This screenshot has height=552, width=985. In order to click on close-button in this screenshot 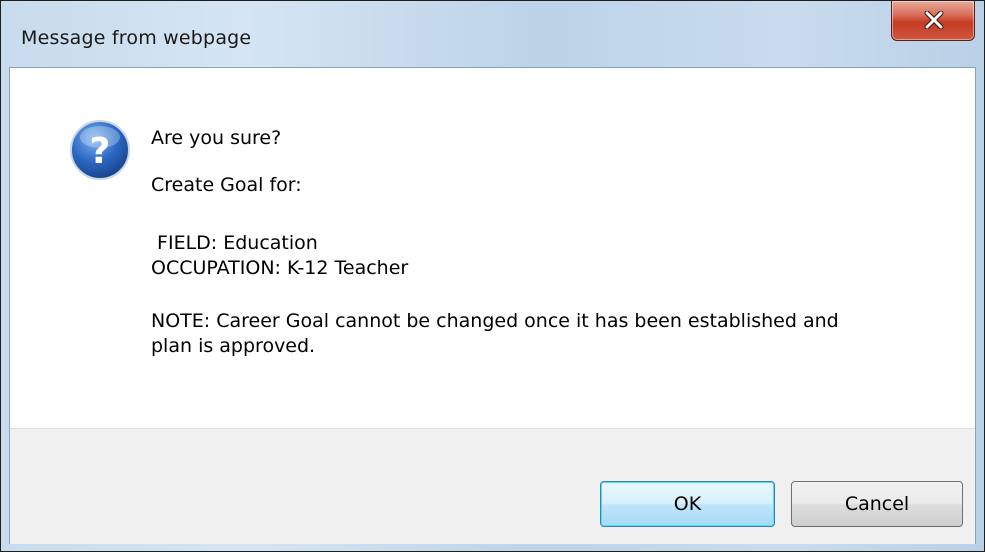, I will do `click(933, 21)`.